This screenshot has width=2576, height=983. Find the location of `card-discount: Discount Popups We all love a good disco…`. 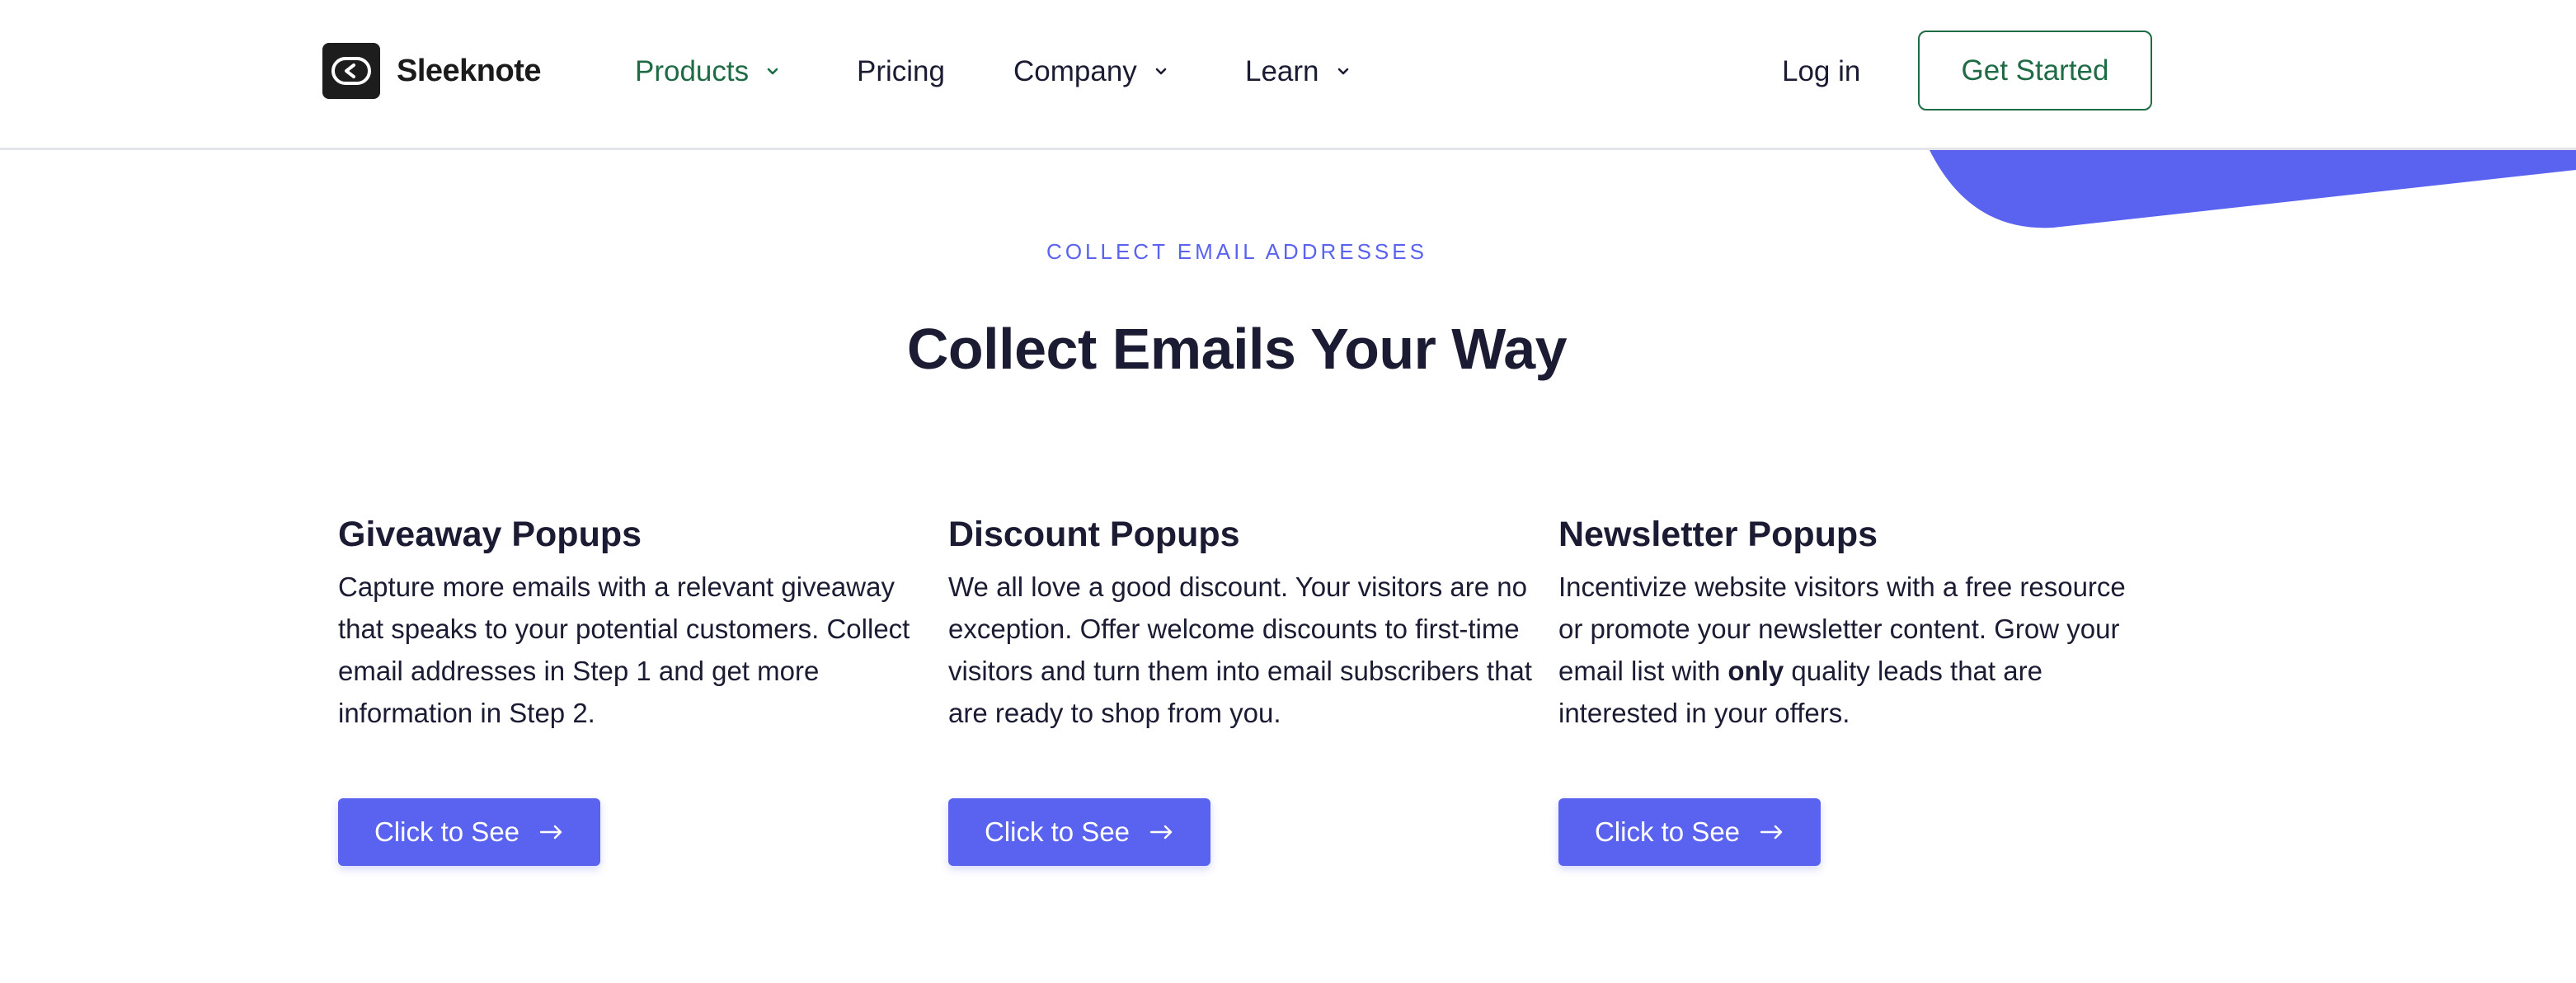

card-discount: Discount Popups We all love a good disco… is located at coordinates (1241, 622).